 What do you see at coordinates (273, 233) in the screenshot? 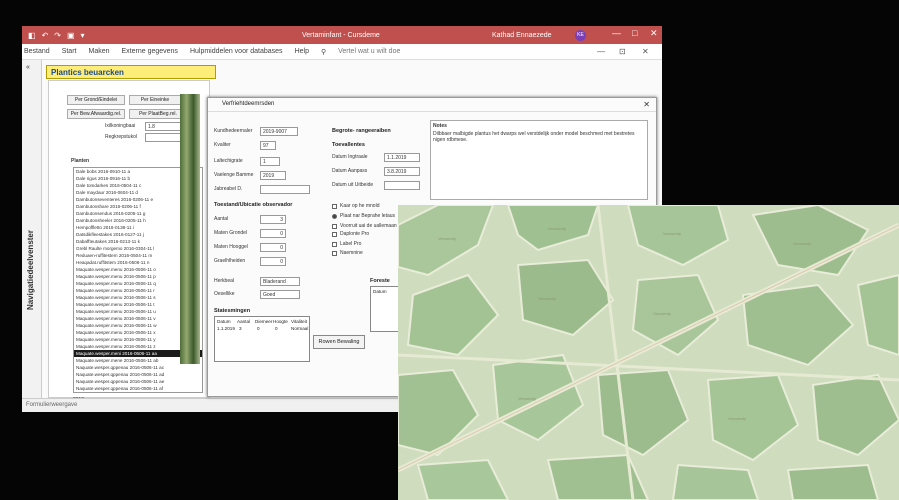
I see `field-grondel: 0` at bounding box center [273, 233].